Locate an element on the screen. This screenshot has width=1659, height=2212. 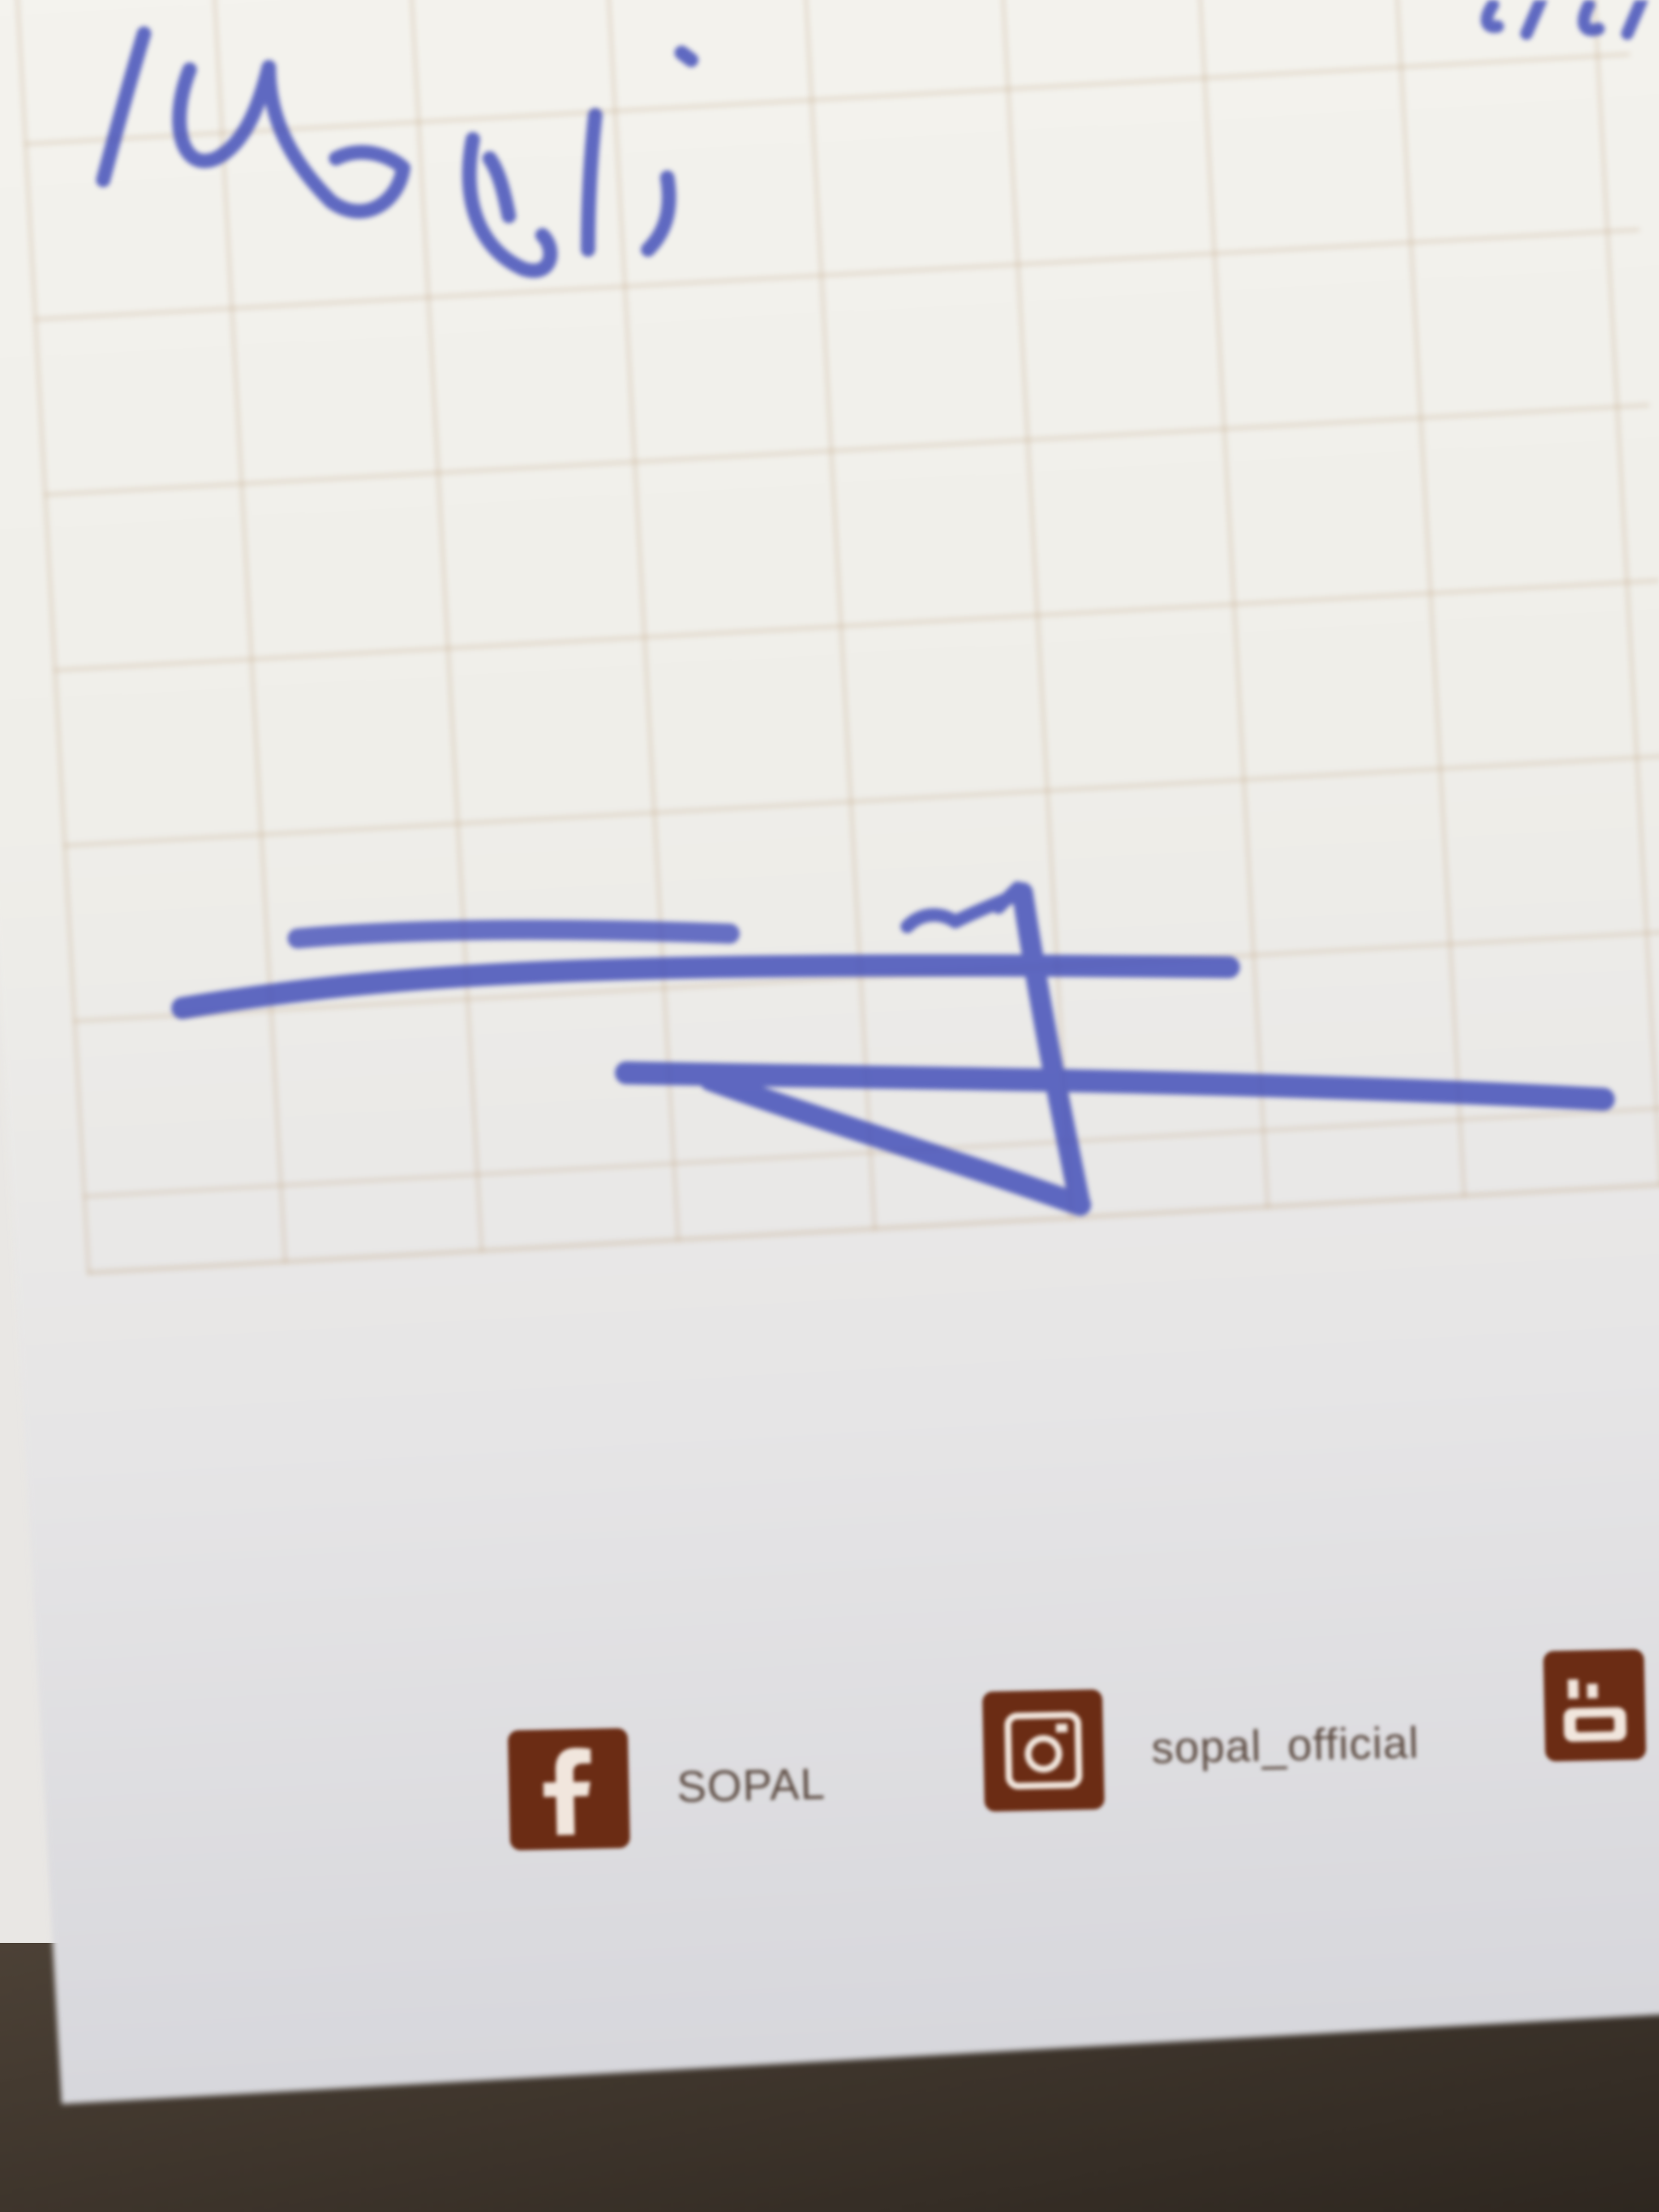
instagram-icon is located at coordinates (1043, 1750).